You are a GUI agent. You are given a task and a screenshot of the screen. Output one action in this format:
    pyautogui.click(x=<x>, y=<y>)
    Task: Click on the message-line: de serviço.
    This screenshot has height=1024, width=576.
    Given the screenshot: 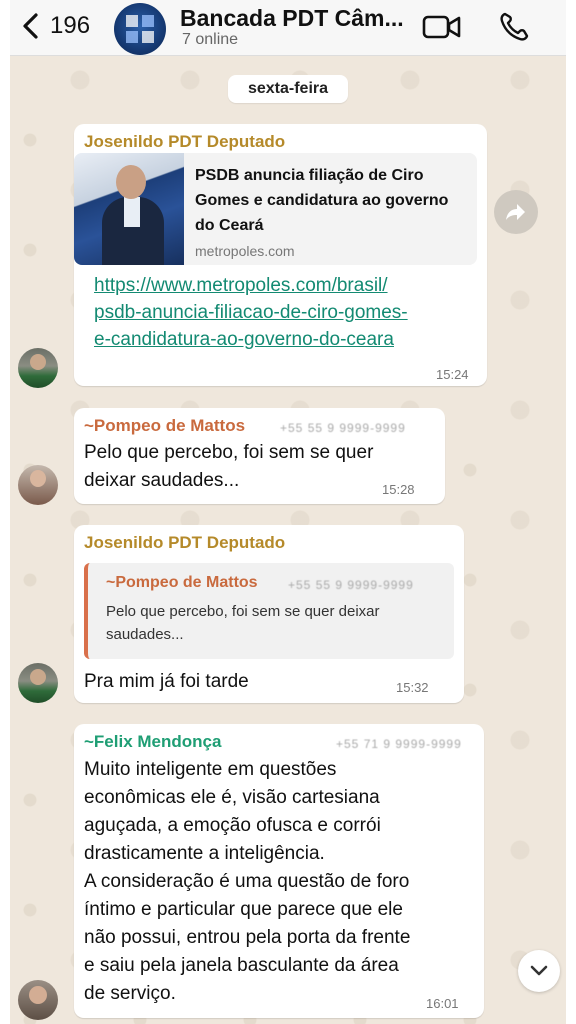 What is the action you would take?
    pyautogui.click(x=130, y=993)
    